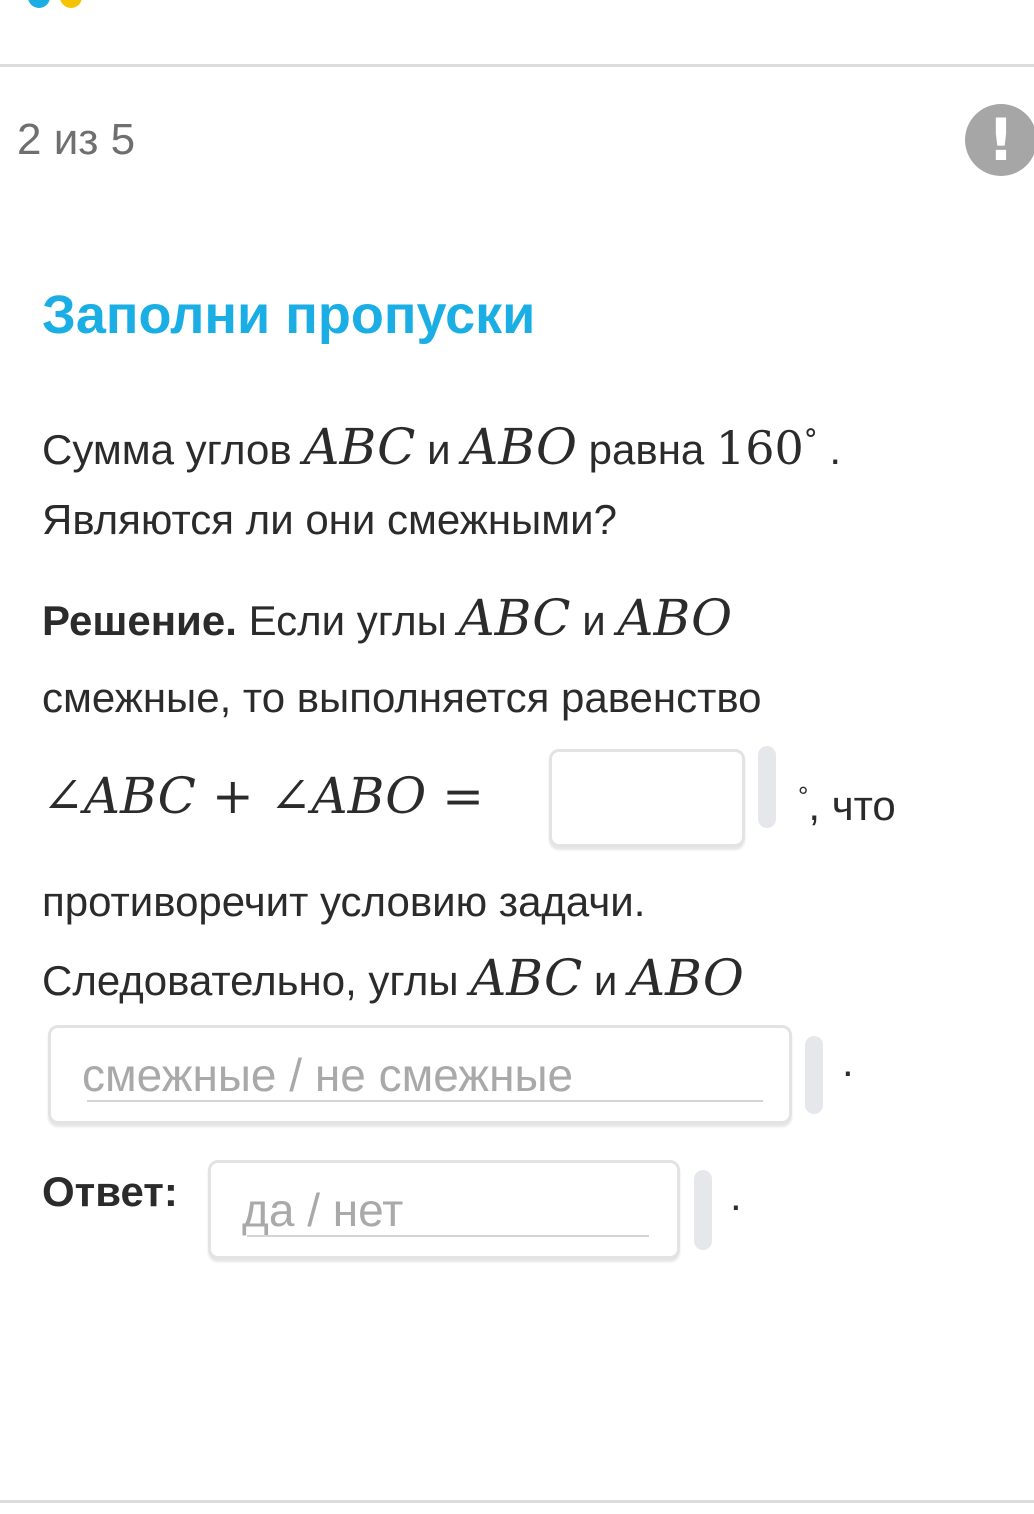  What do you see at coordinates (425, 1101) in the screenshot?
I see `dropdown-underline` at bounding box center [425, 1101].